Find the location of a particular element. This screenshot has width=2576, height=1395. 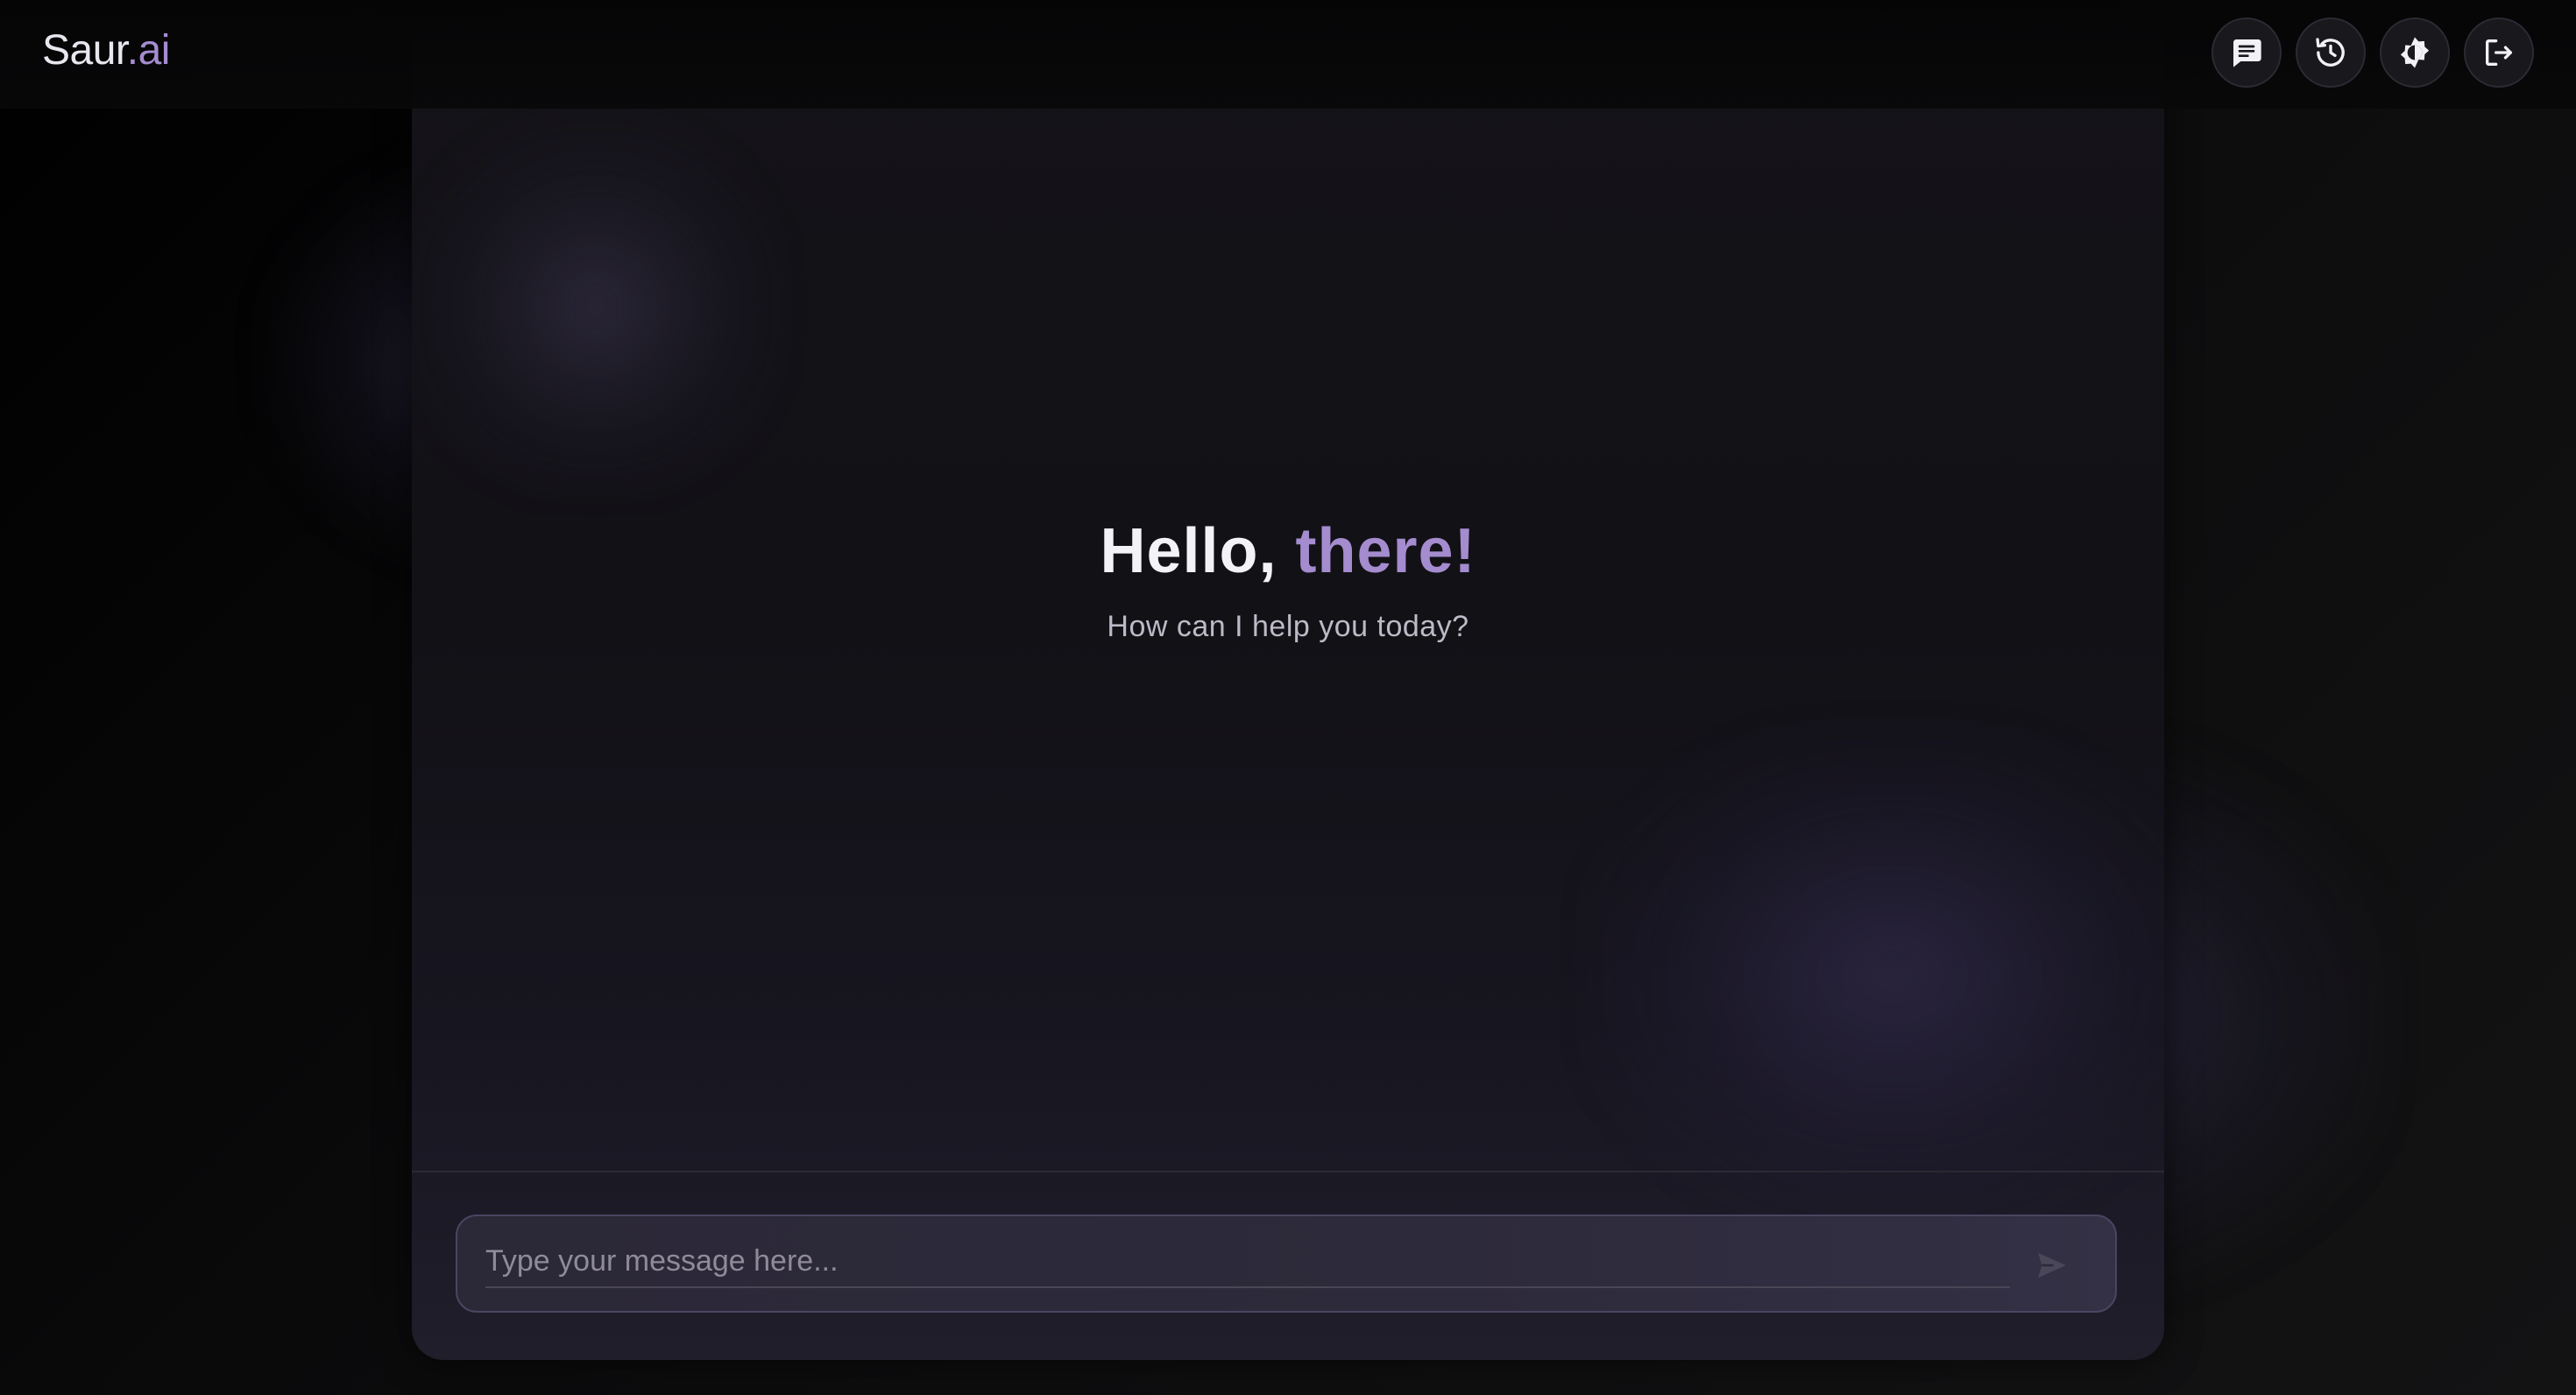

logo-accent-text: .ai is located at coordinates (148, 50).